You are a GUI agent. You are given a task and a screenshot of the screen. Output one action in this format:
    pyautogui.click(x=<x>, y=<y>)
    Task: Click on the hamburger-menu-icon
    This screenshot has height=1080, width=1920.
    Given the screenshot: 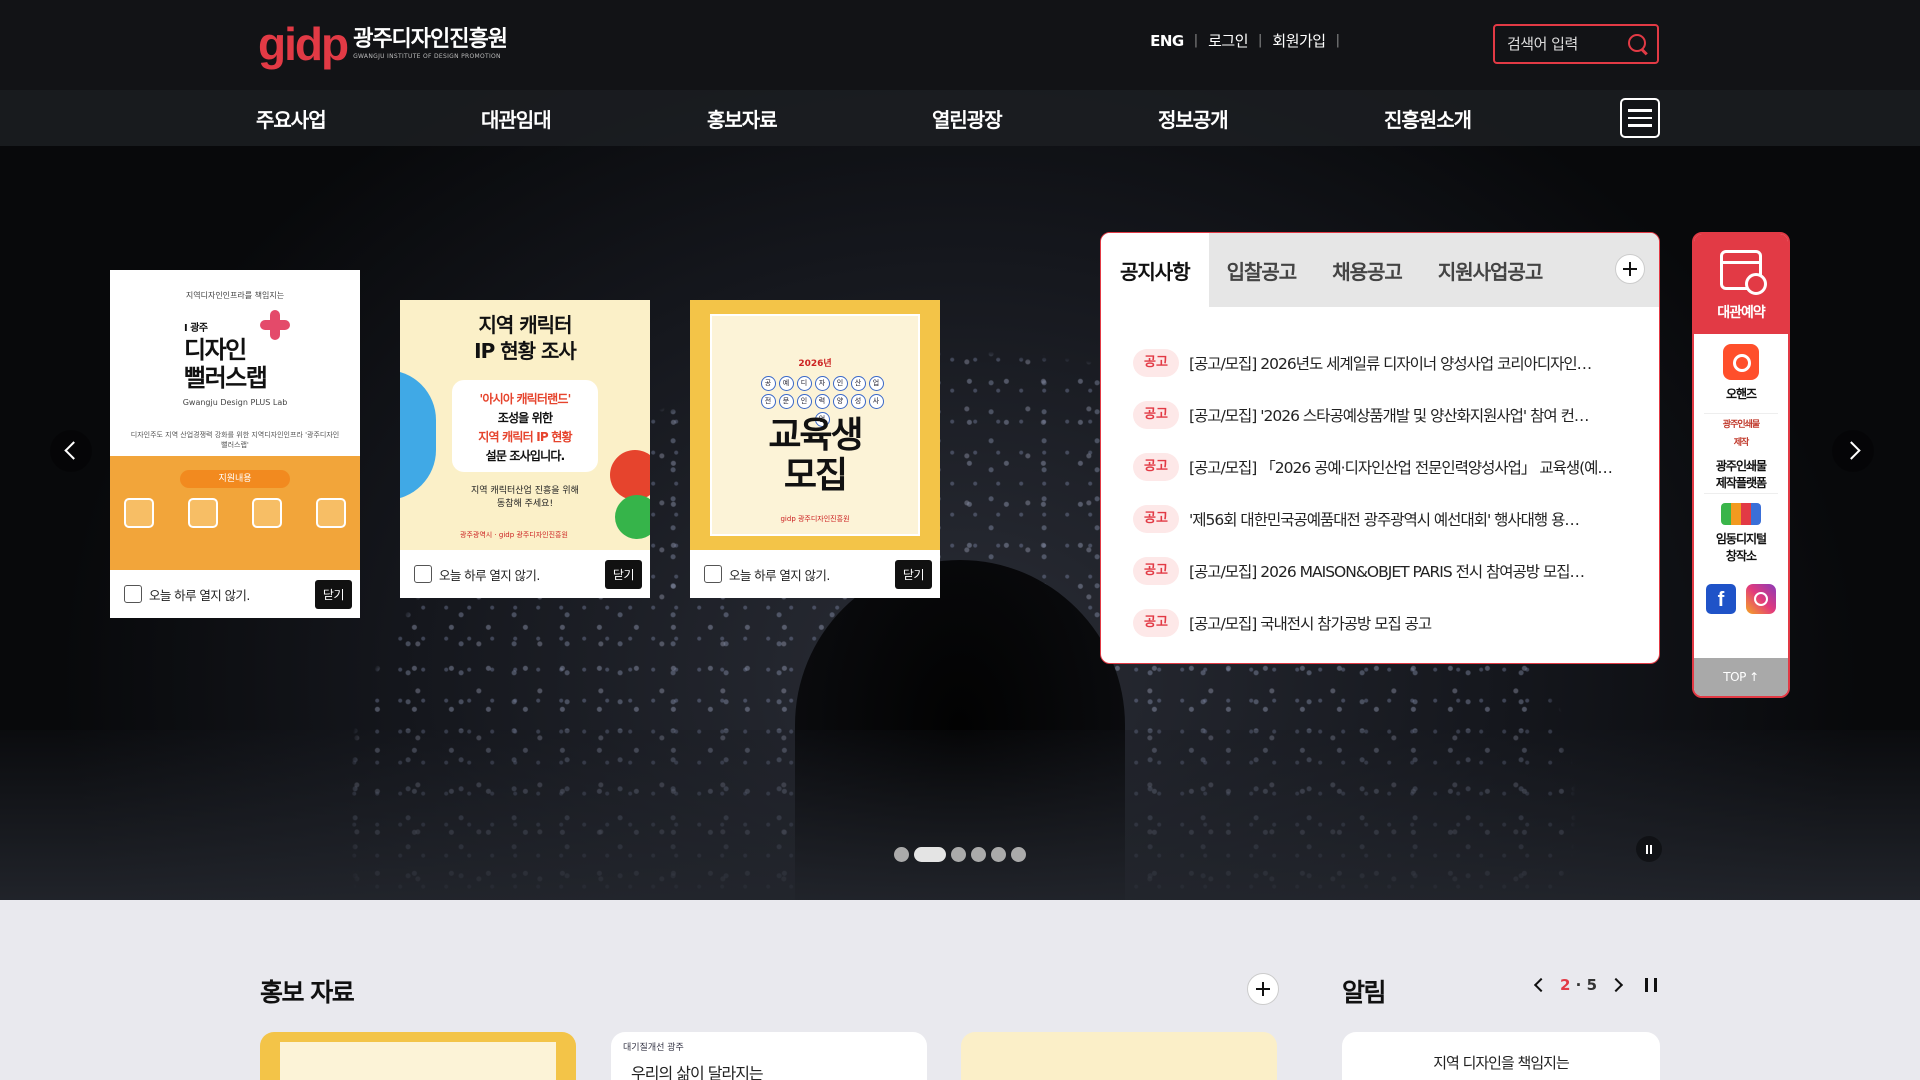 What is the action you would take?
    pyautogui.click(x=1640, y=118)
    